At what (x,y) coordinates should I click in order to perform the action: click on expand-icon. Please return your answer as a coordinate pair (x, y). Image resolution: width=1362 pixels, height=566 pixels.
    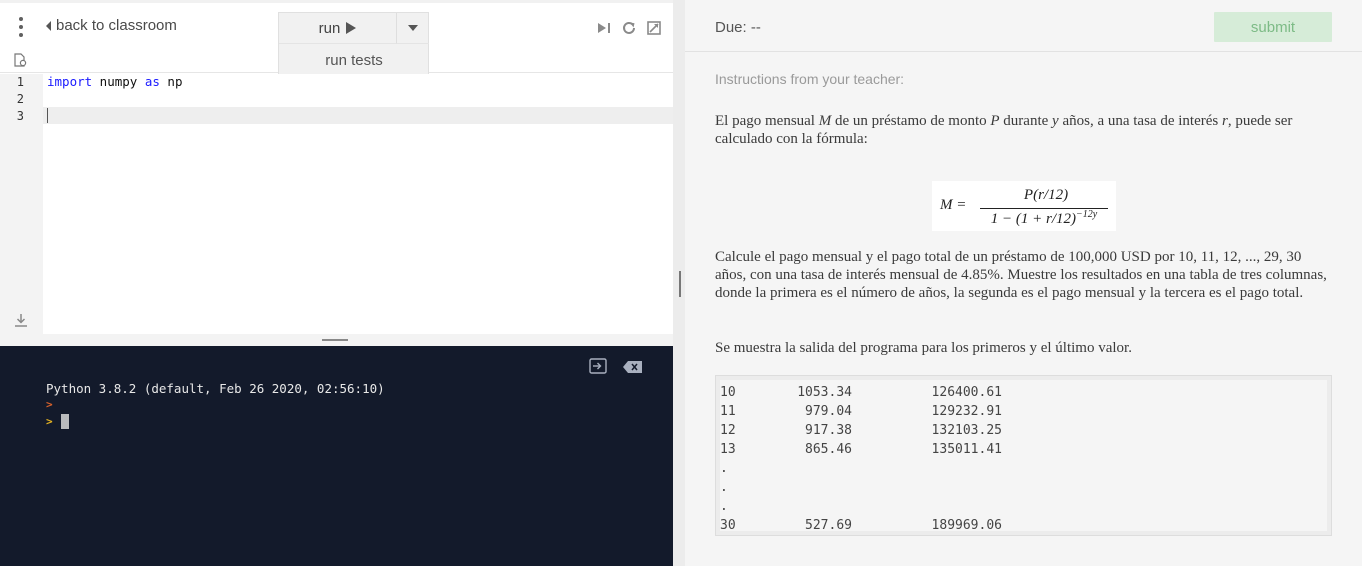
    Looking at the image, I should click on (654, 28).